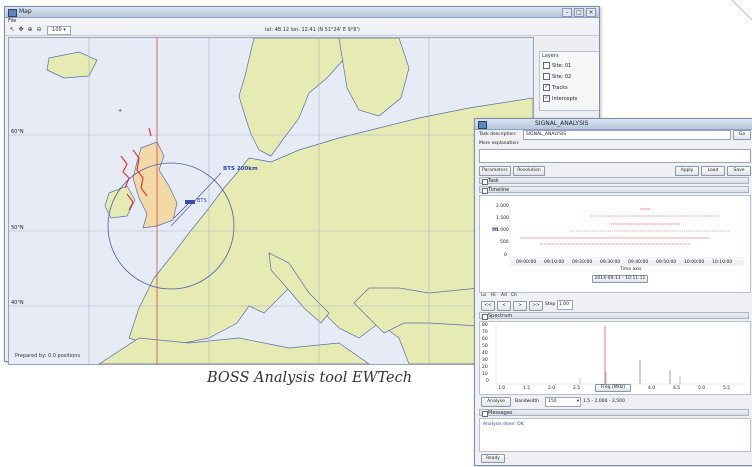 Image resolution: width=752 pixels, height=467 pixels. Describe the element at coordinates (552, 388) in the screenshot. I see `x-tick: 2.0` at that location.